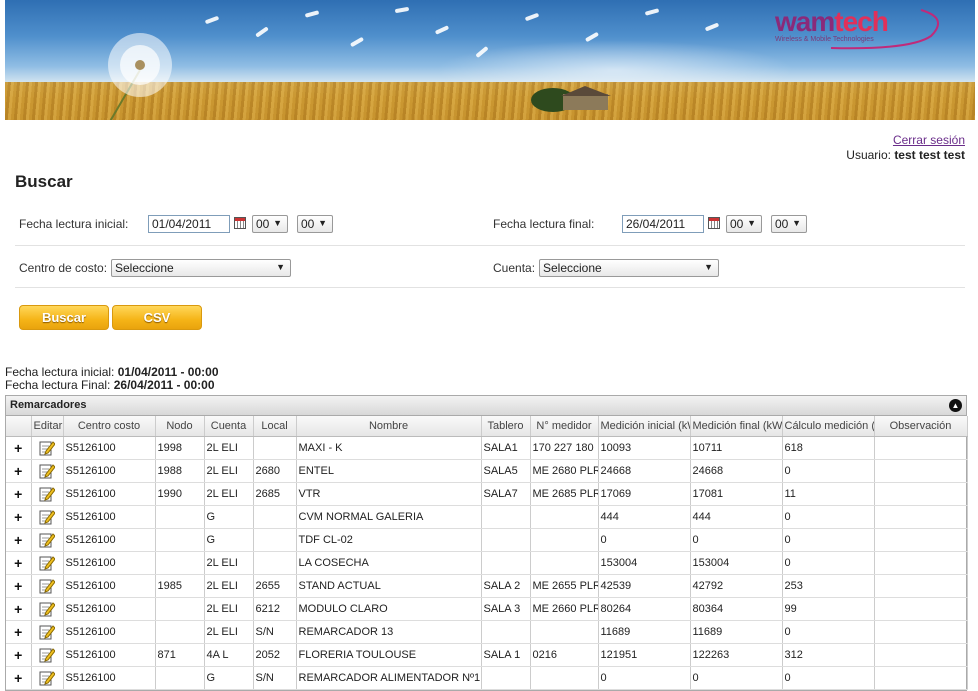 This screenshot has height=691, width=978. What do you see at coordinates (644, 494) in the screenshot?
I see `table-cell: 17069` at bounding box center [644, 494].